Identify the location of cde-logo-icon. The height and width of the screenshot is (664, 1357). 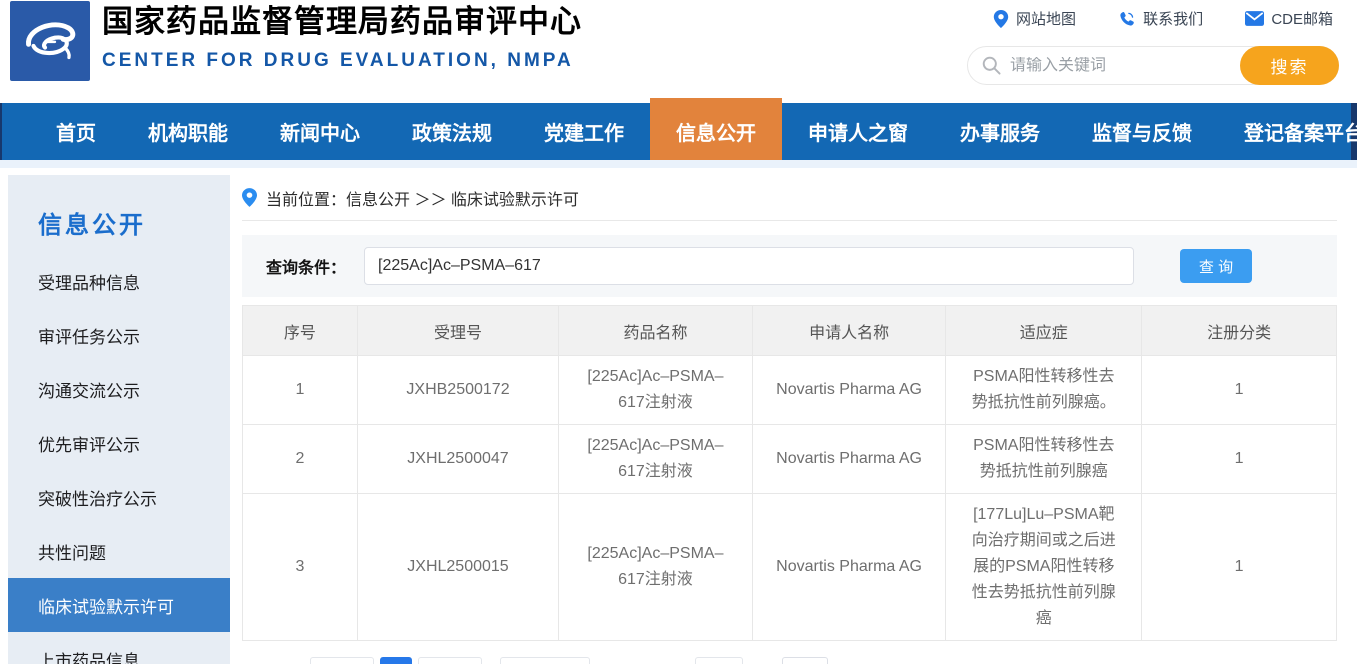
(51, 41).